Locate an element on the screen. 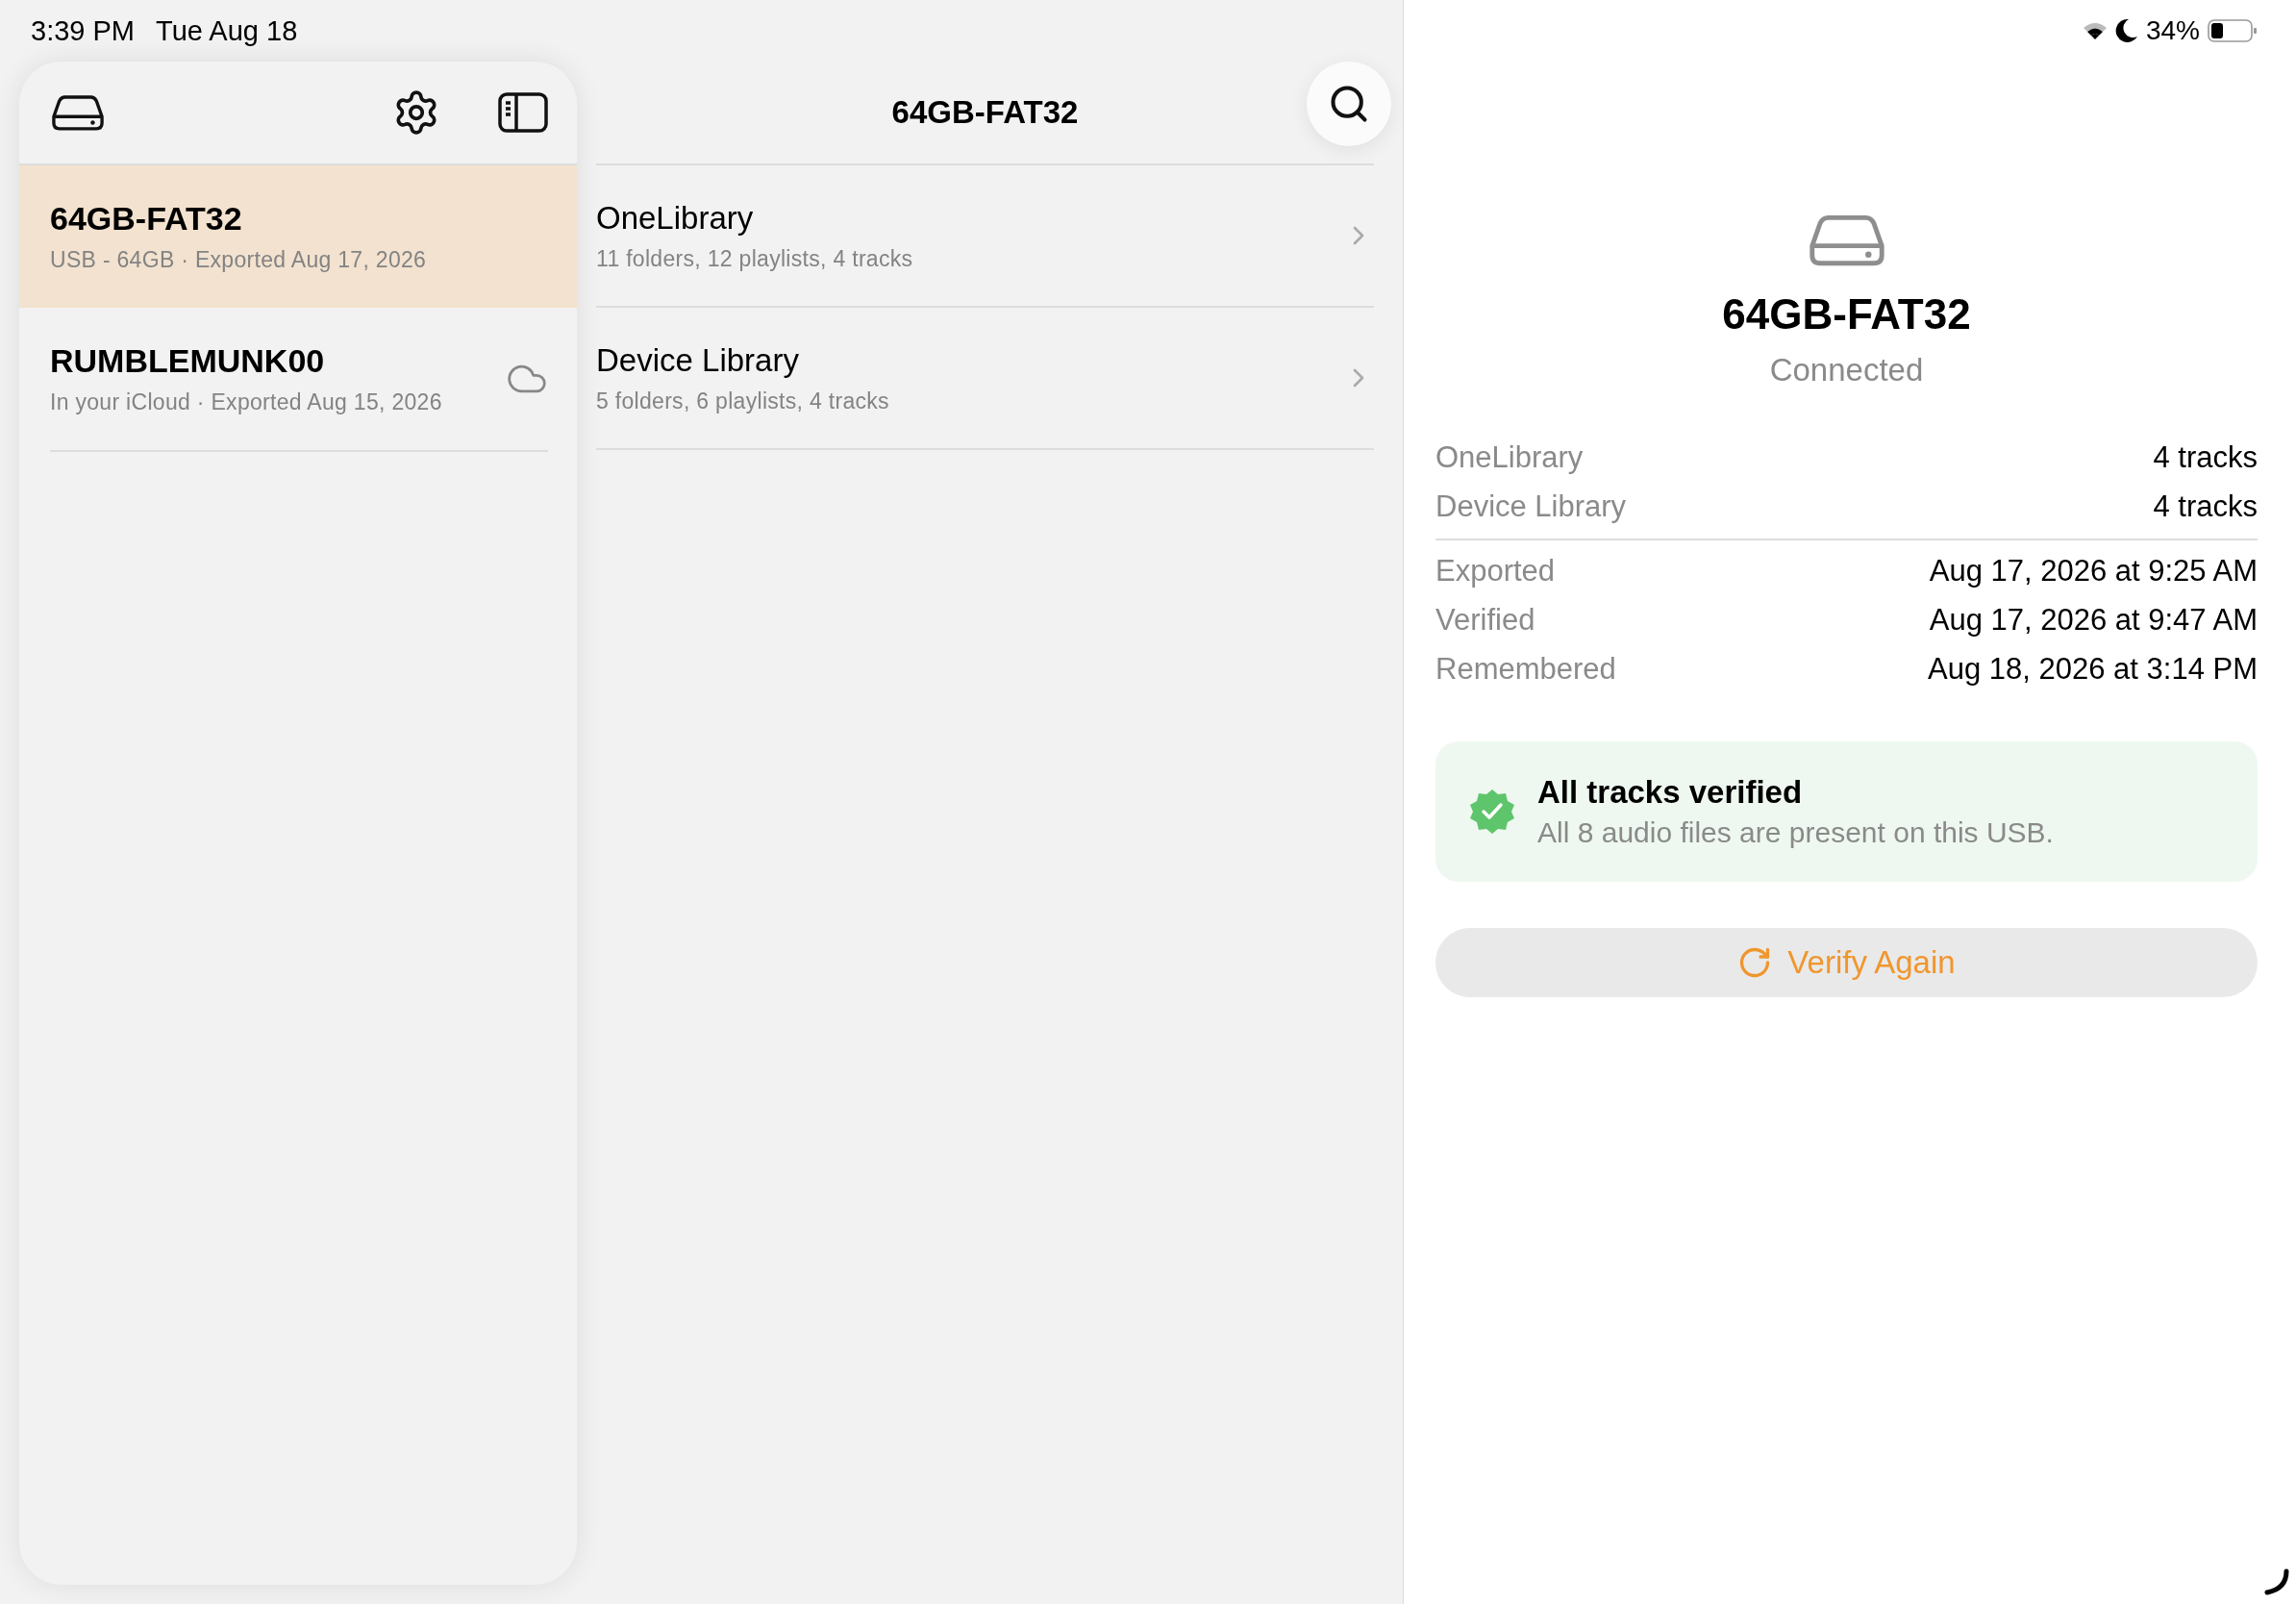 This screenshot has height=1604, width=2296. info-label: Device Library is located at coordinates (1531, 506).